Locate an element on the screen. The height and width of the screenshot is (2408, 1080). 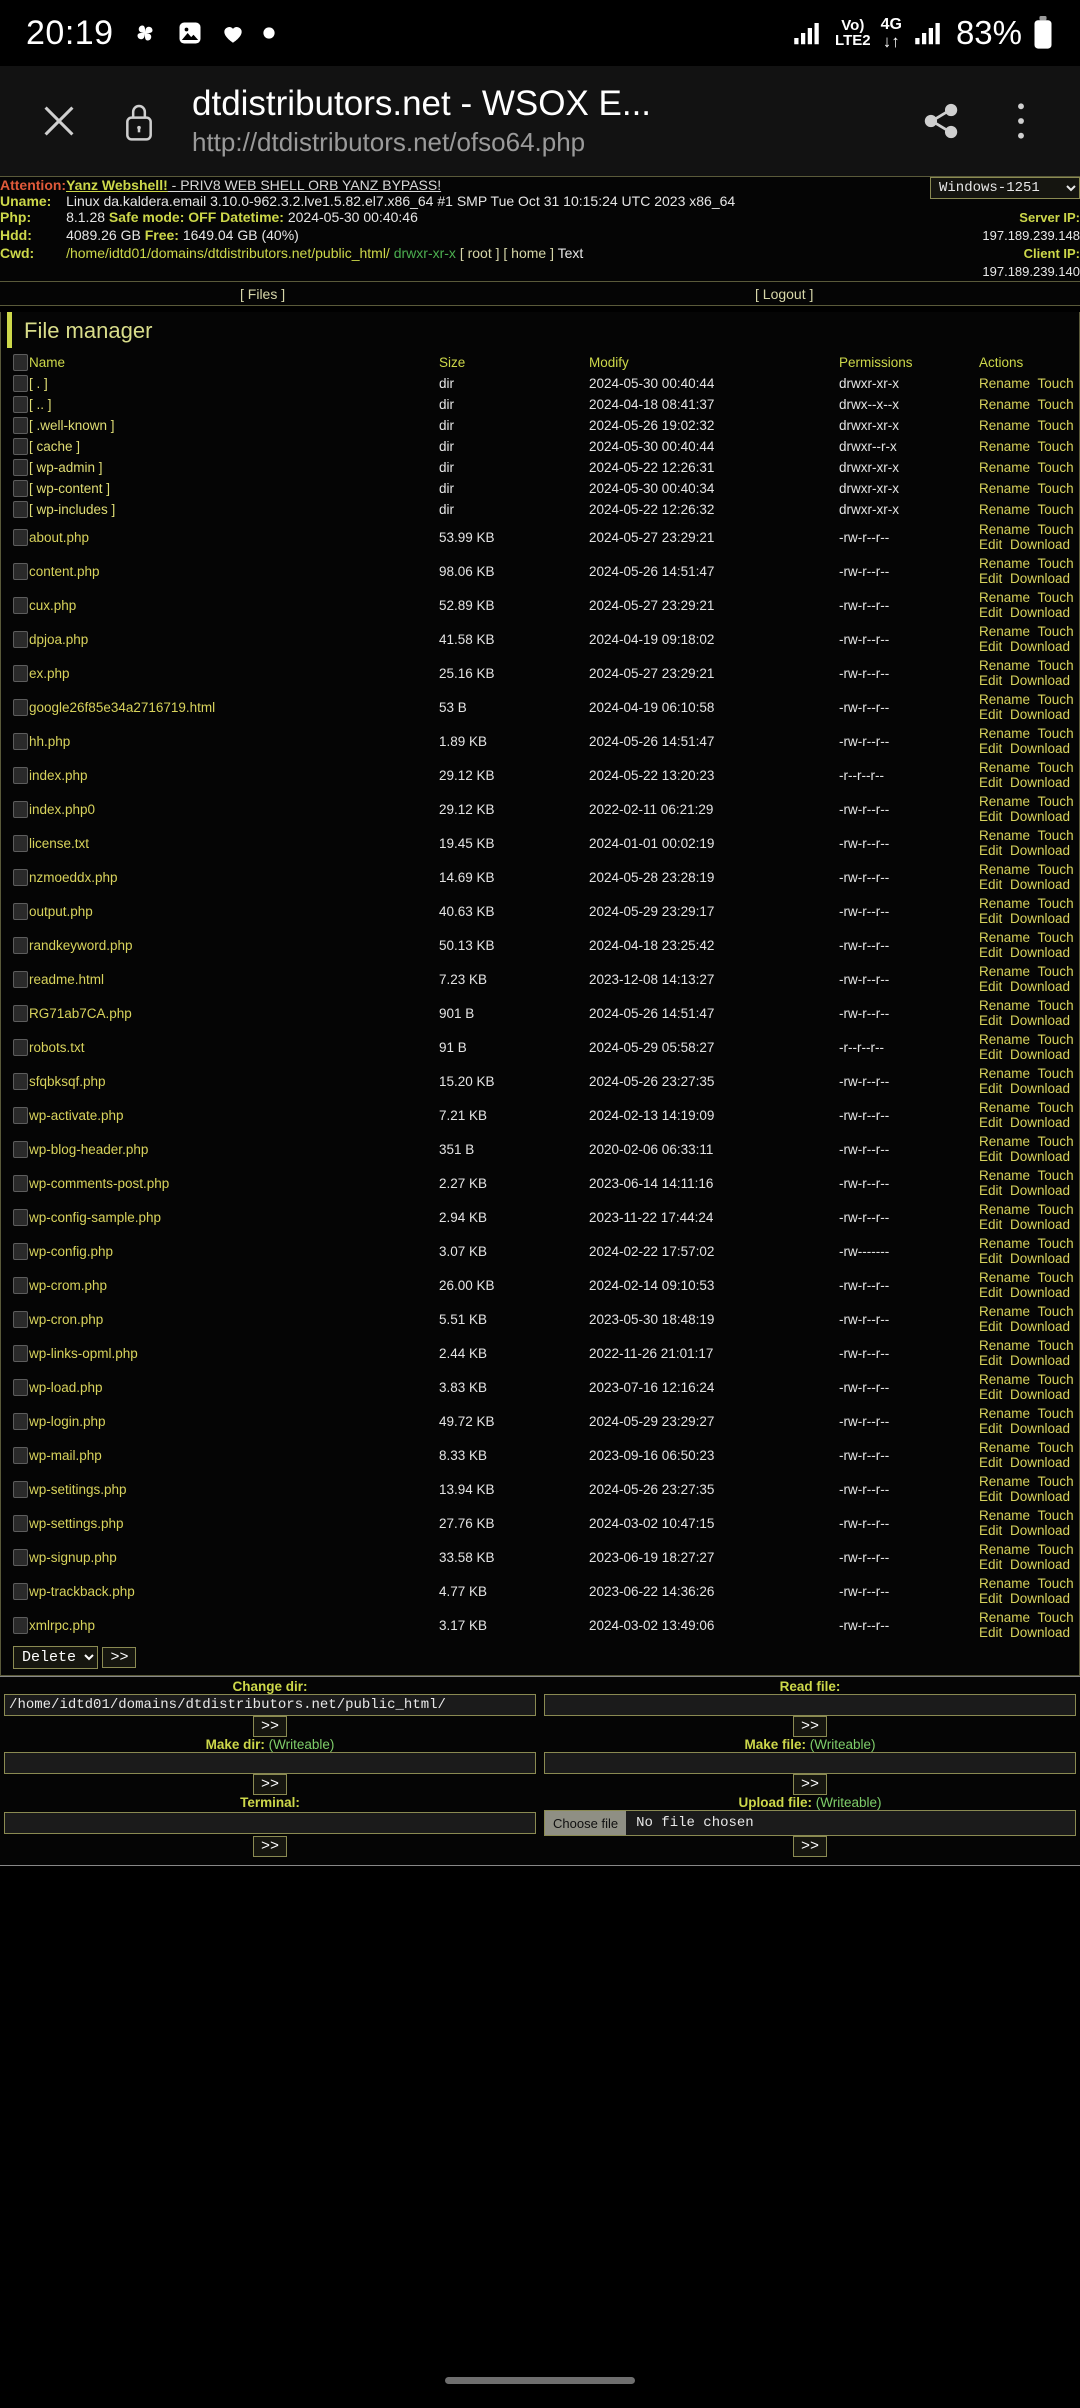
file-link: sfqbksqf.php is located at coordinates (67, 1081).